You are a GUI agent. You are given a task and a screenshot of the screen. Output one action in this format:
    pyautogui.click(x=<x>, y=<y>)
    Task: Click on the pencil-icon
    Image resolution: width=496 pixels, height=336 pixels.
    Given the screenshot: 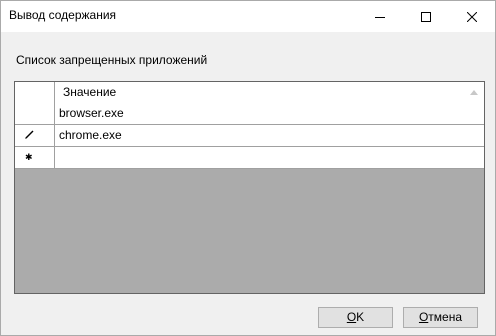 What is the action you would take?
    pyautogui.click(x=29, y=134)
    